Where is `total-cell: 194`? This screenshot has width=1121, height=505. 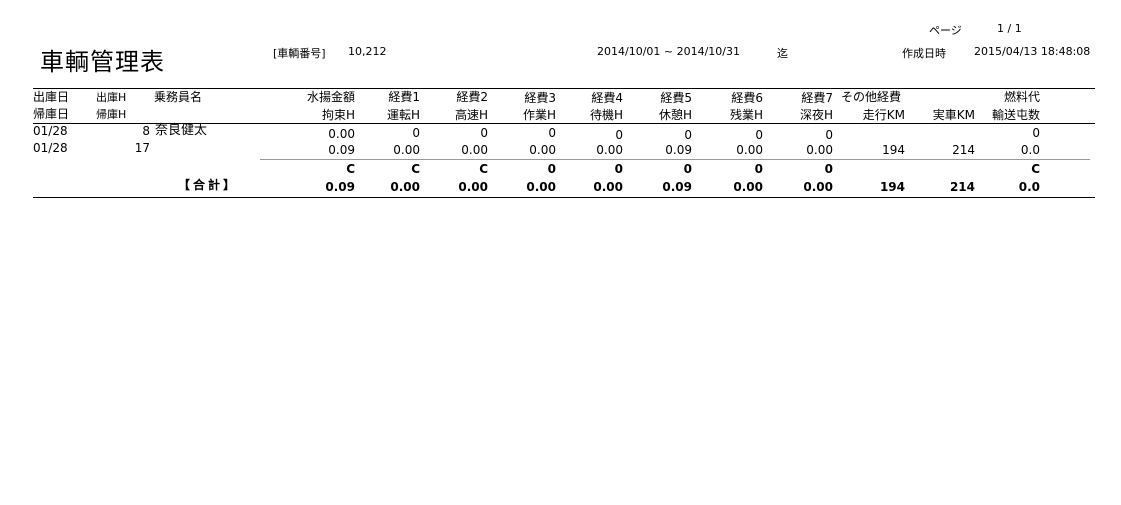 total-cell: 194 is located at coordinates (892, 187).